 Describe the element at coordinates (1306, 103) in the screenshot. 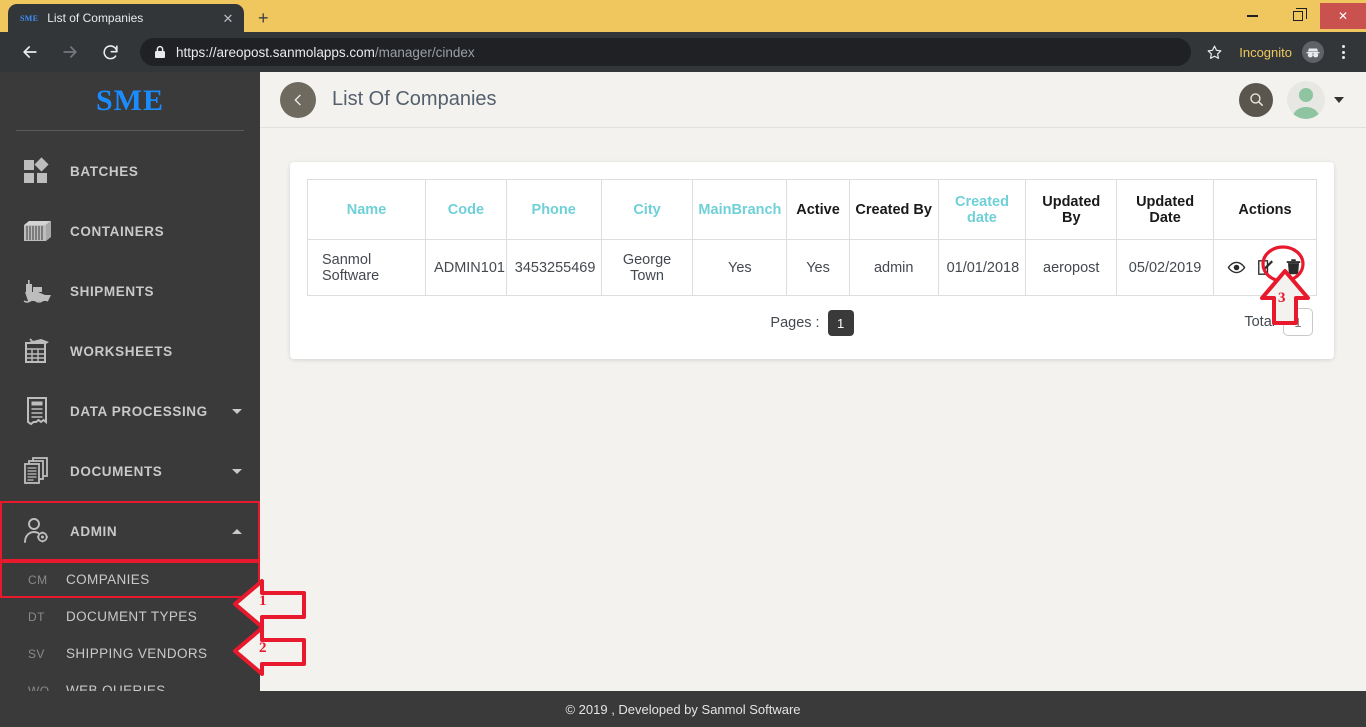

I see `user-avatar-icon` at that location.